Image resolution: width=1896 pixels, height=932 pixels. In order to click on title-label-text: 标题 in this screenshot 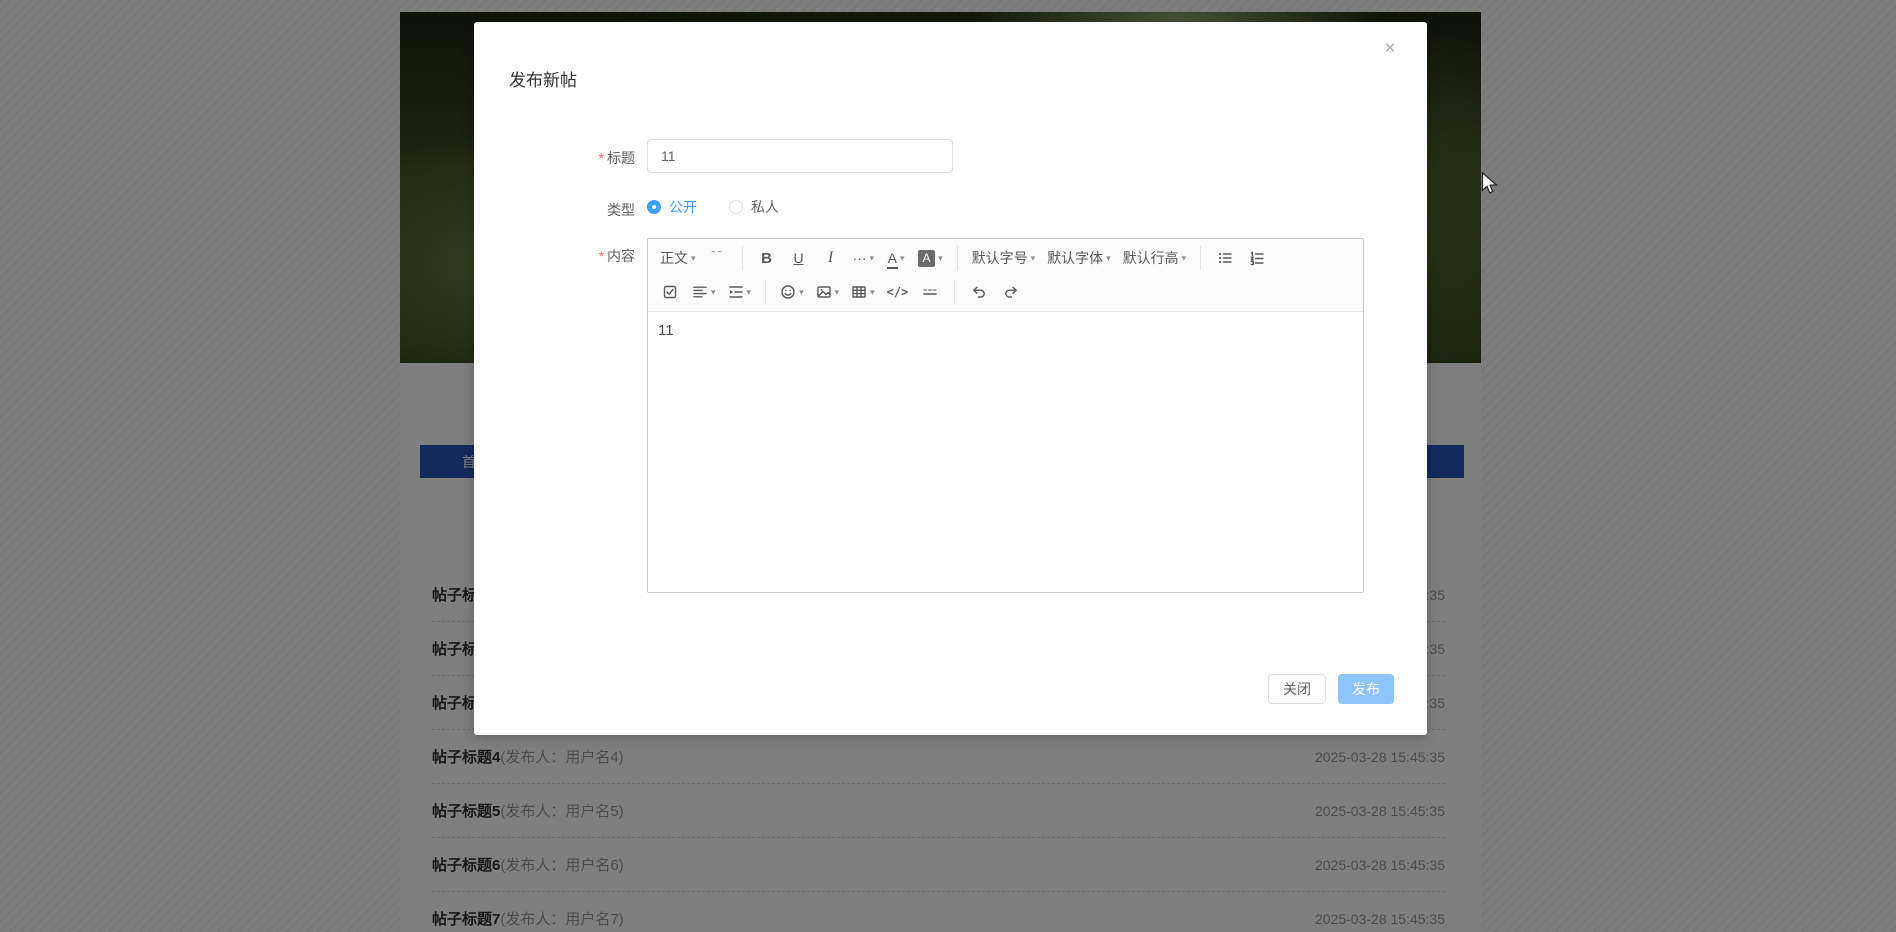, I will do `click(621, 158)`.